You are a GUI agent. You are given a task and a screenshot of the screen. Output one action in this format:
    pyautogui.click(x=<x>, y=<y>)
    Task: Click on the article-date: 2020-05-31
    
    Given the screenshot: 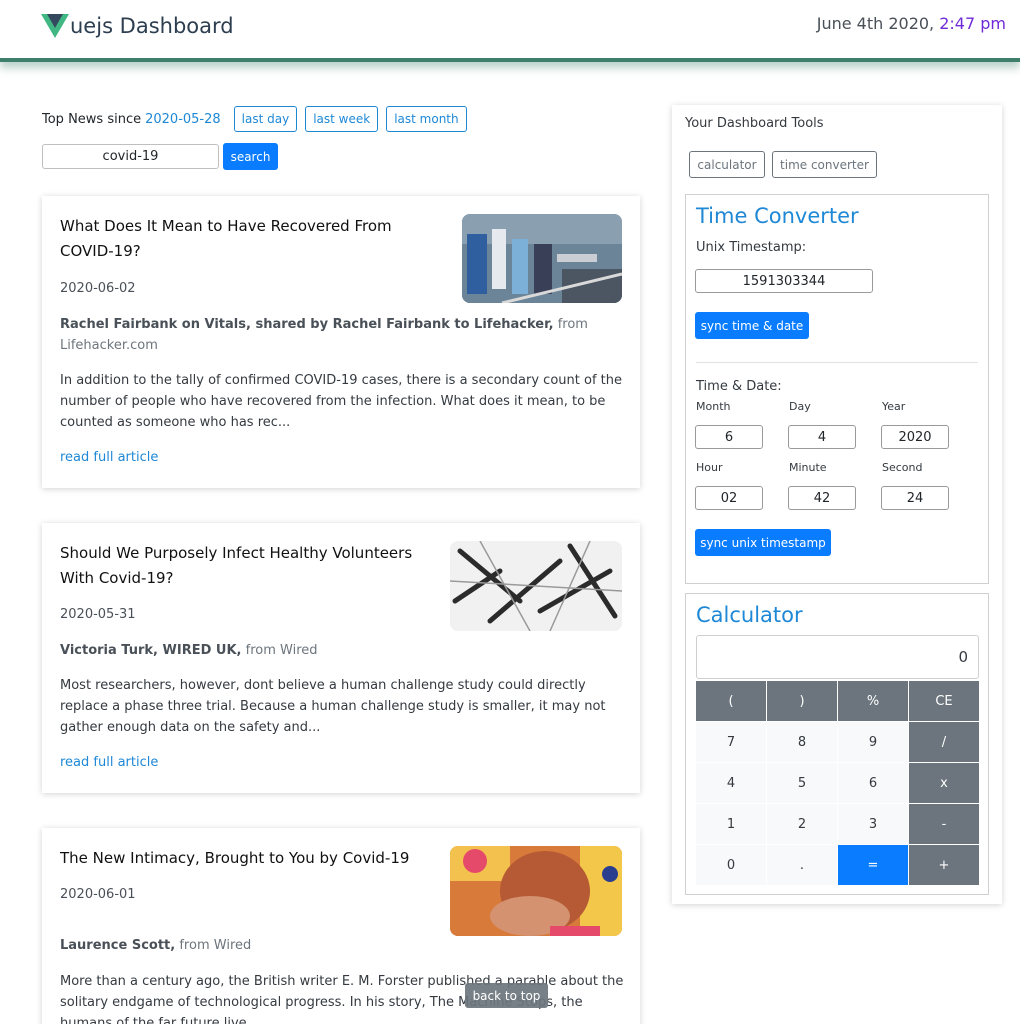 What is the action you would take?
    pyautogui.click(x=98, y=614)
    